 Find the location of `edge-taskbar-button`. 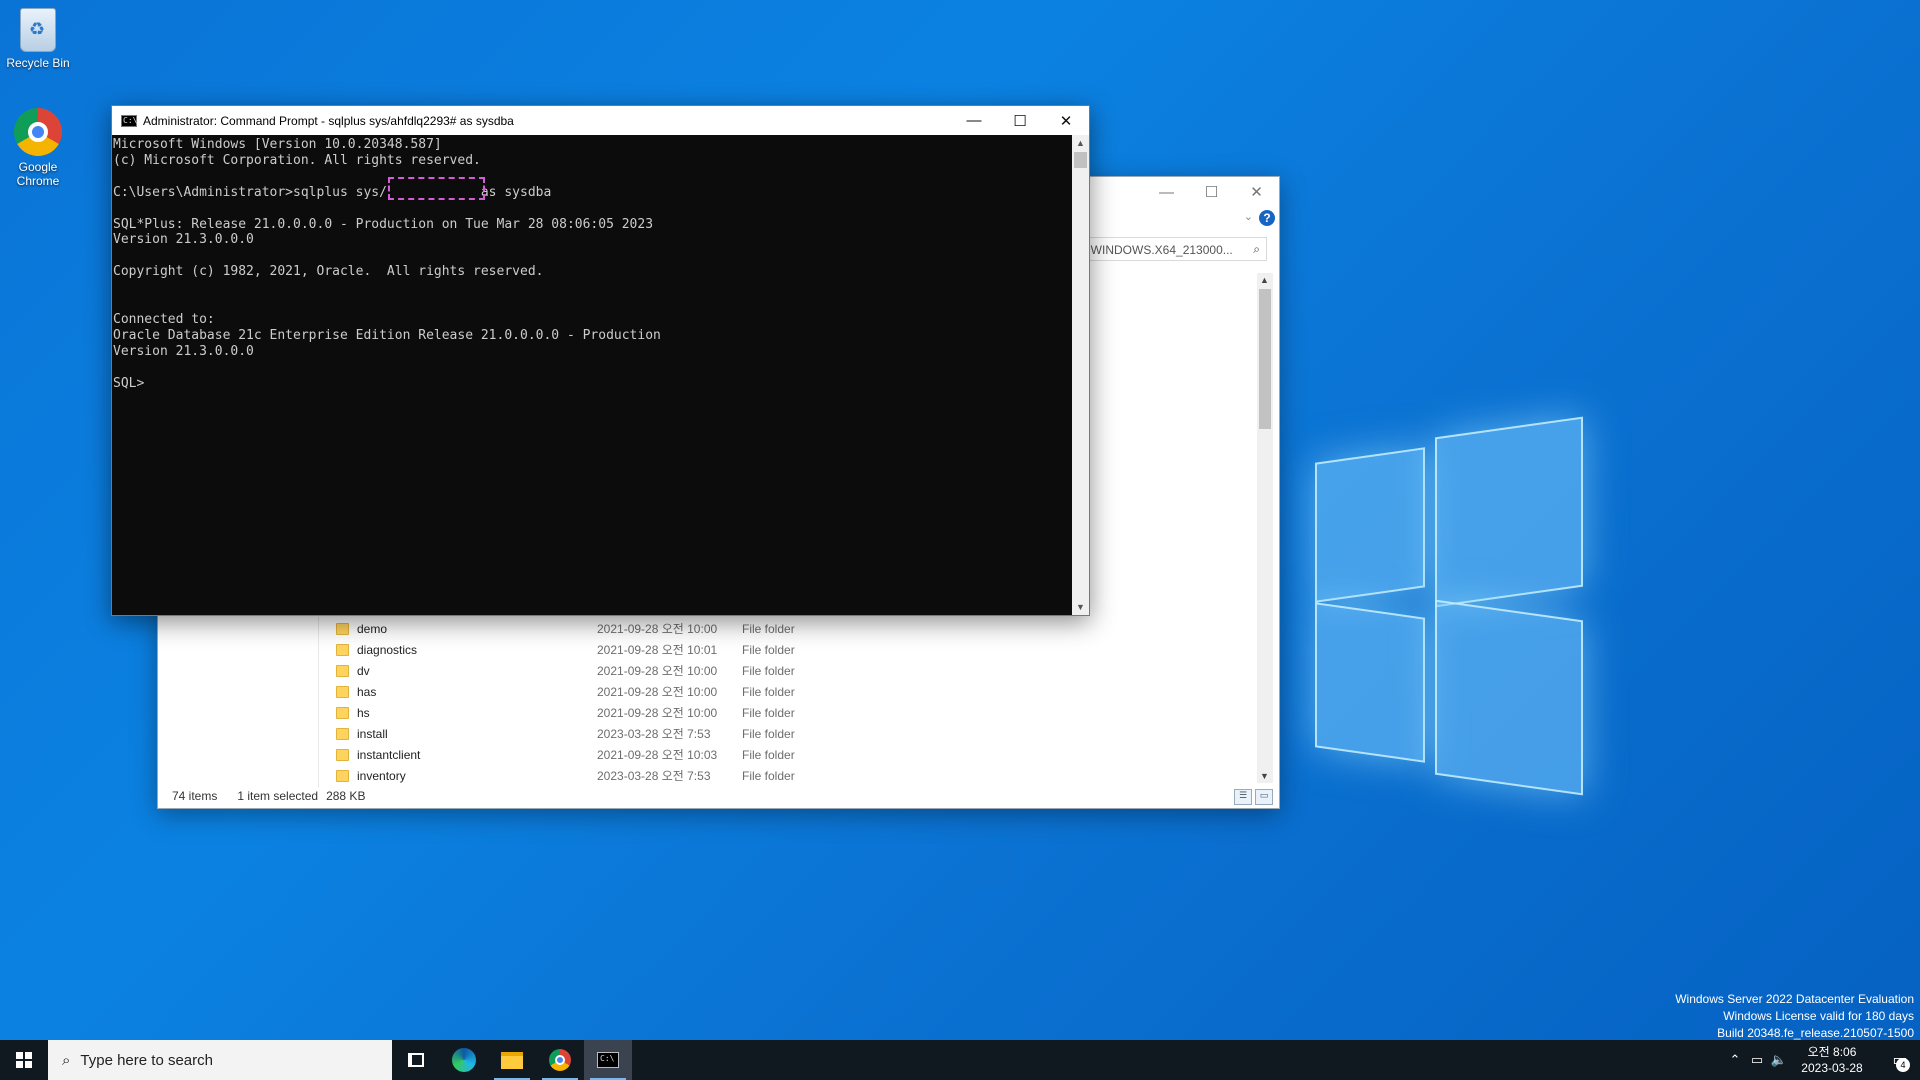

edge-taskbar-button is located at coordinates (464, 1060).